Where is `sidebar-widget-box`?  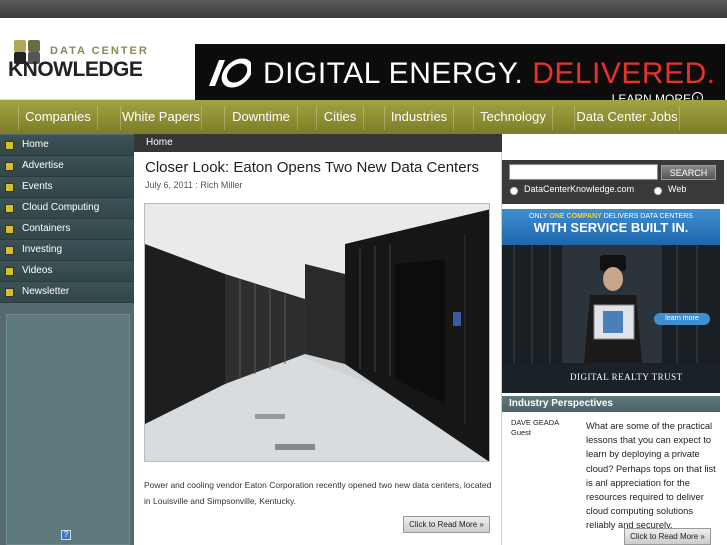 sidebar-widget-box is located at coordinates (68, 429).